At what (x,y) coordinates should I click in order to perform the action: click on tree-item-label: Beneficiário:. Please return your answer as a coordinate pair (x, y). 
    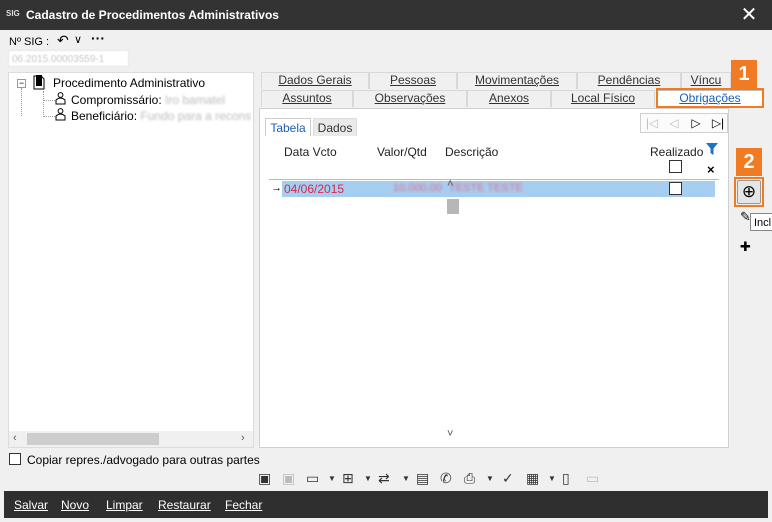
    Looking at the image, I should click on (104, 116).